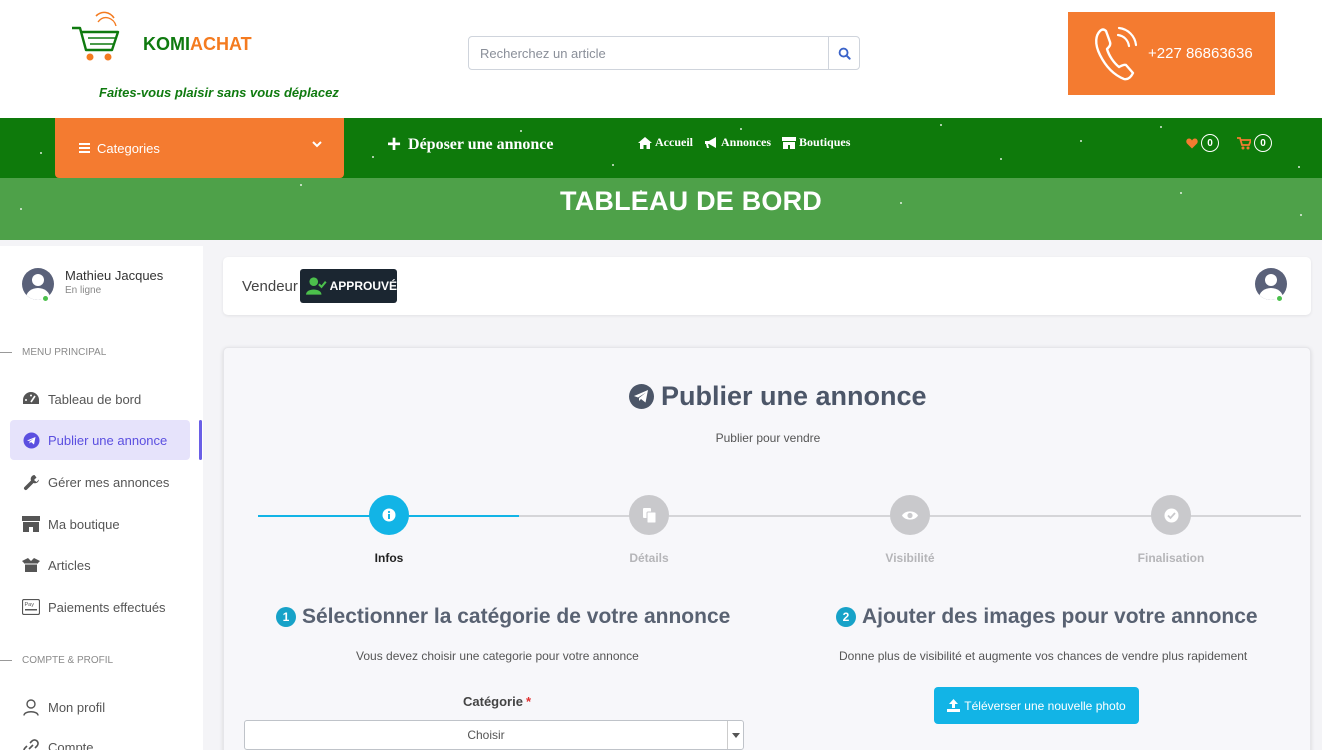  What do you see at coordinates (286, 617) in the screenshot?
I see `step-number-1: 1` at bounding box center [286, 617].